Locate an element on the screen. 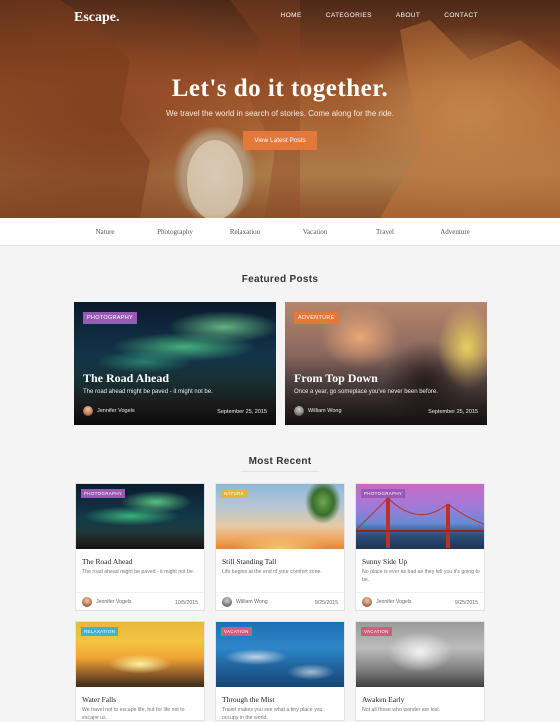  post-title: Still Standing Tall is located at coordinates (249, 561).